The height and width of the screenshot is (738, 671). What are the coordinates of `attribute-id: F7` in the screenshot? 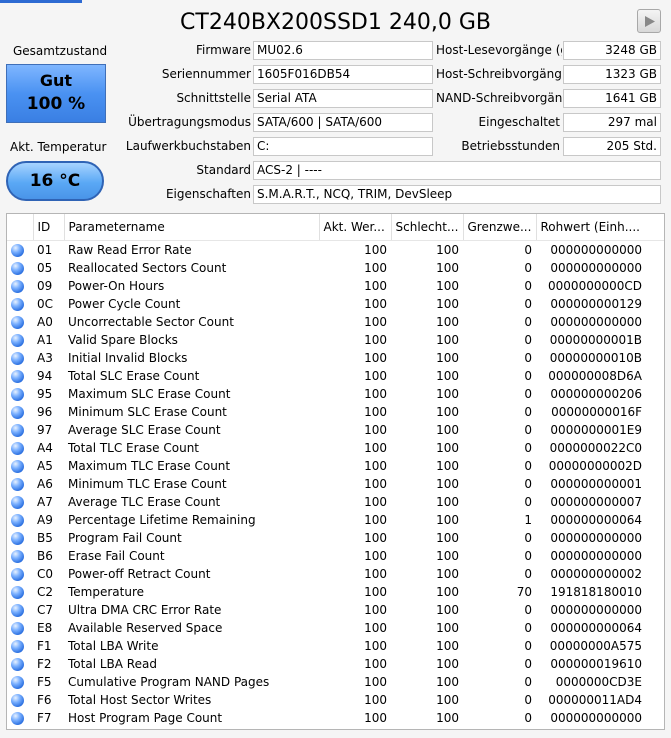 It's located at (44, 718).